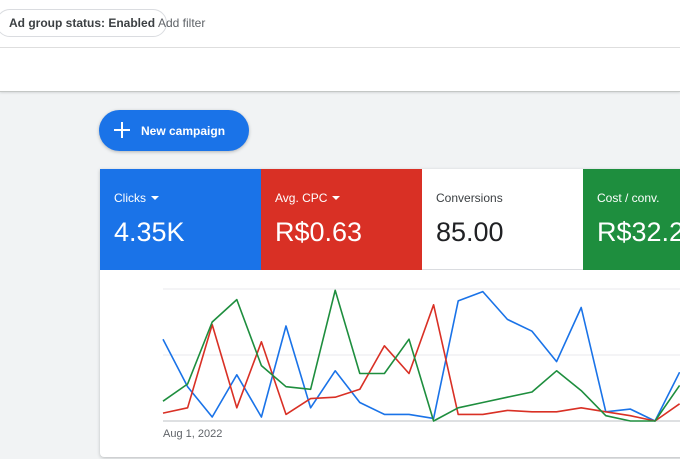 The image size is (680, 459). What do you see at coordinates (628, 198) in the screenshot?
I see `scorecard-label: Cost / conv.` at bounding box center [628, 198].